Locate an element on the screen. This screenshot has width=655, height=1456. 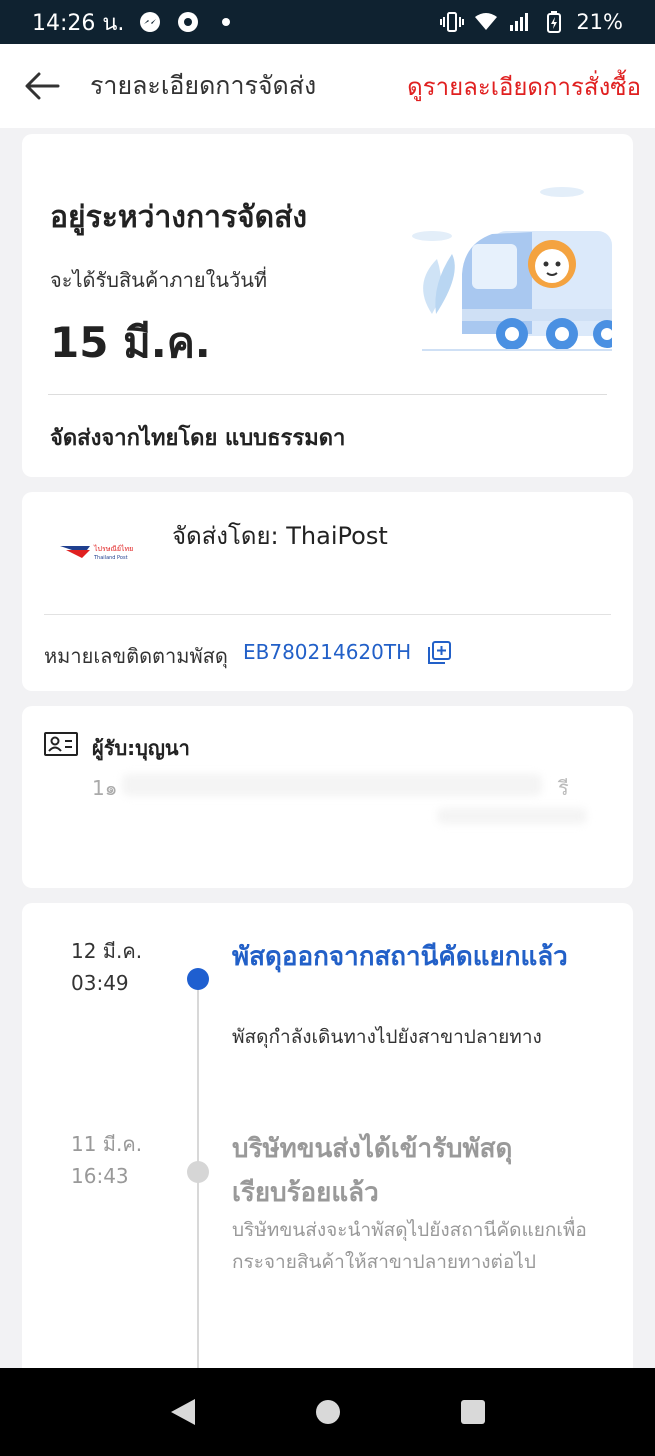
nav-home-button is located at coordinates (328, 1412).